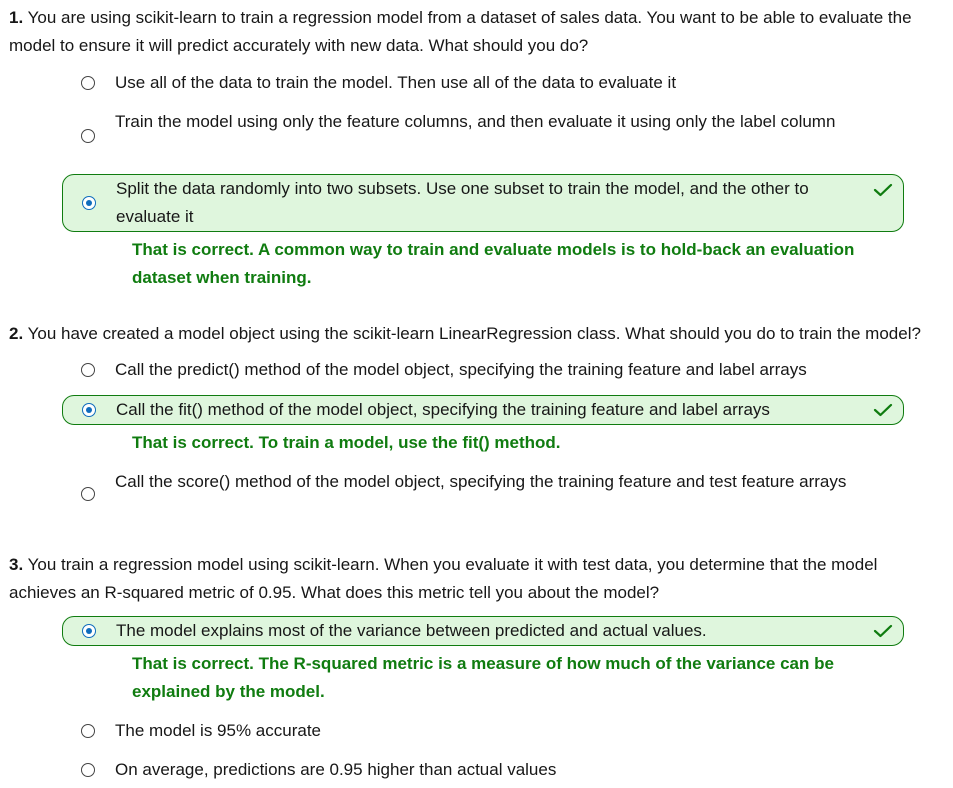  Describe the element at coordinates (16, 564) in the screenshot. I see `question-number: 3.` at that location.